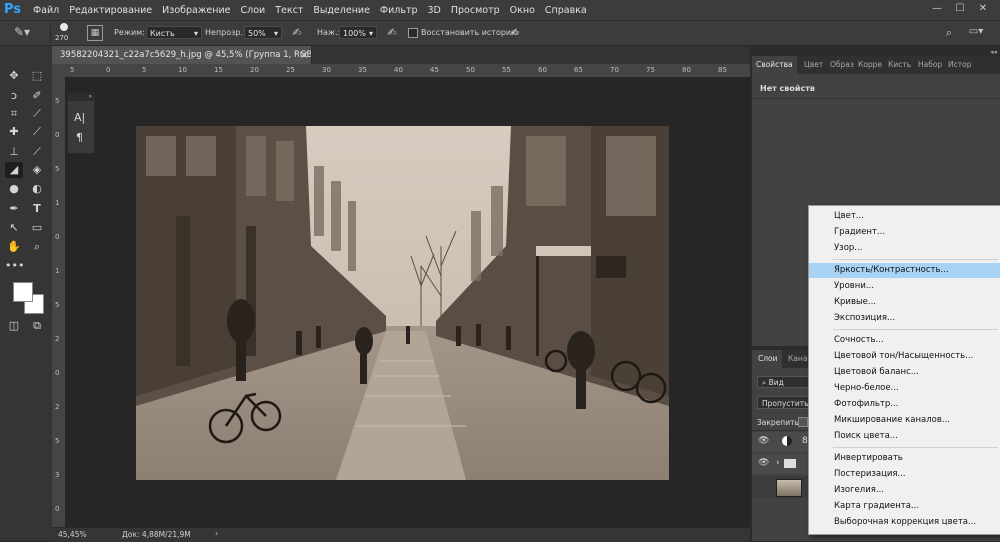 The height and width of the screenshot is (542, 1000). I want to click on foreground-color-swatch-top, so click(23, 292).